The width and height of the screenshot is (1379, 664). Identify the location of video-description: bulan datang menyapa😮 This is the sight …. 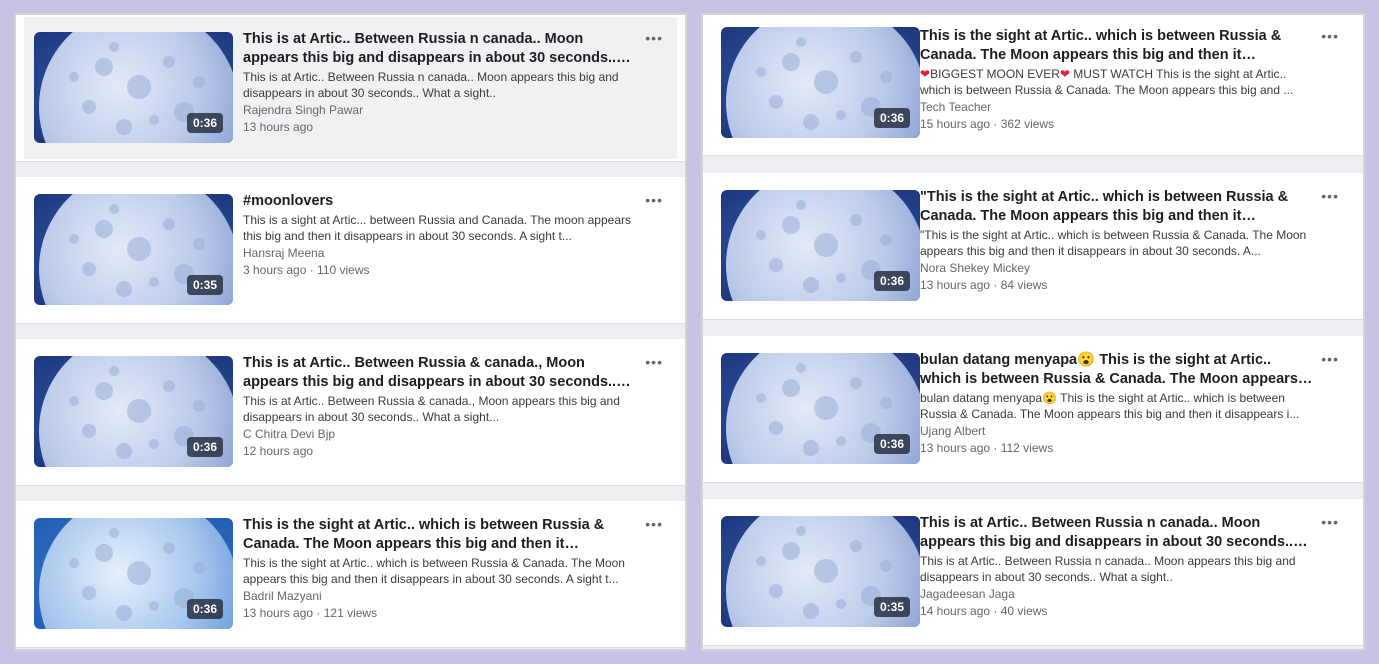
(1110, 406).